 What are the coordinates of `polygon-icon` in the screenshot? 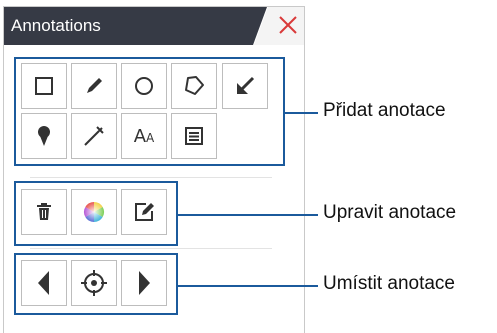 It's located at (194, 85).